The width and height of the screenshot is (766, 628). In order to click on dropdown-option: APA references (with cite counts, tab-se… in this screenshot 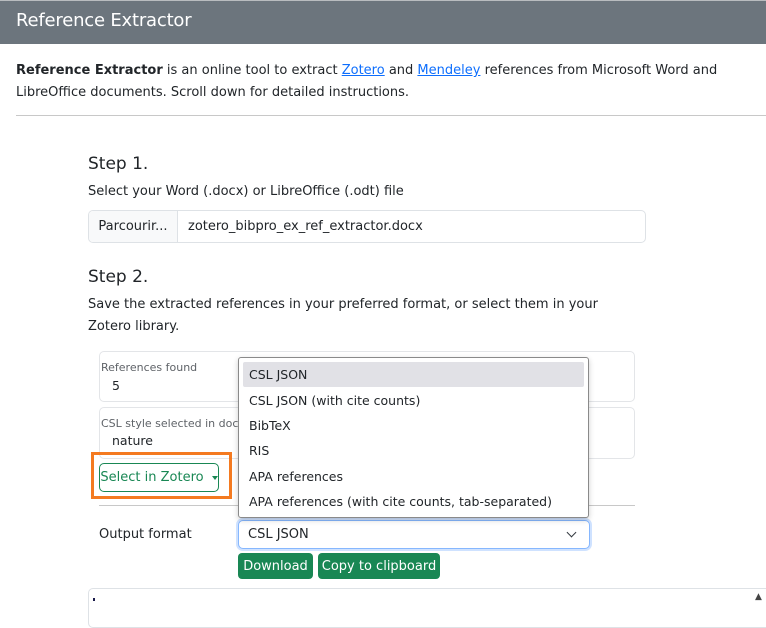, I will do `click(413, 501)`.